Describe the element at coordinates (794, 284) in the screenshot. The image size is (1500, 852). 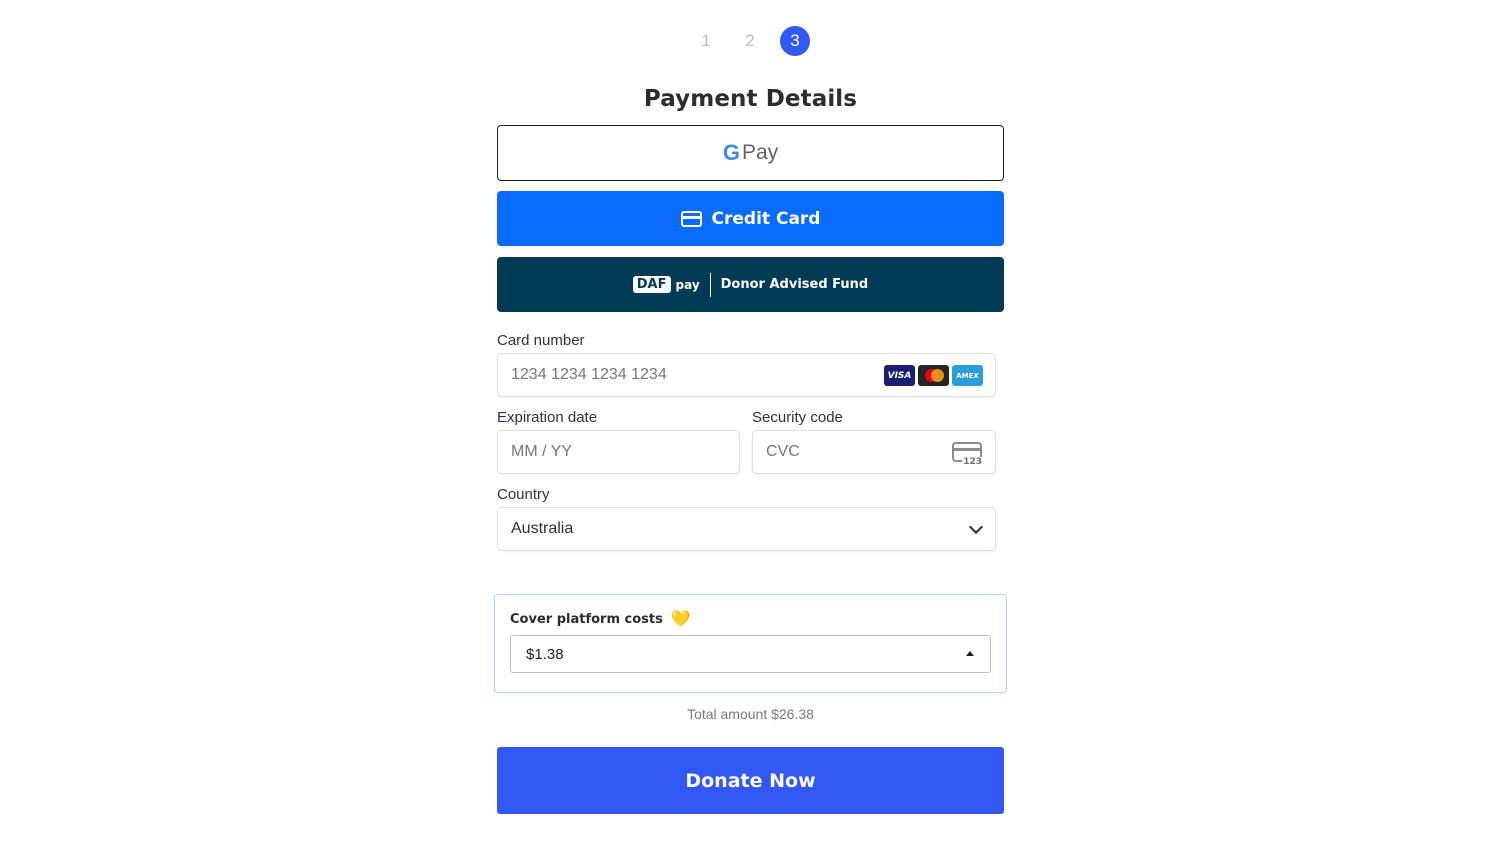
I see `daf-label: Donor Advised Fund` at that location.